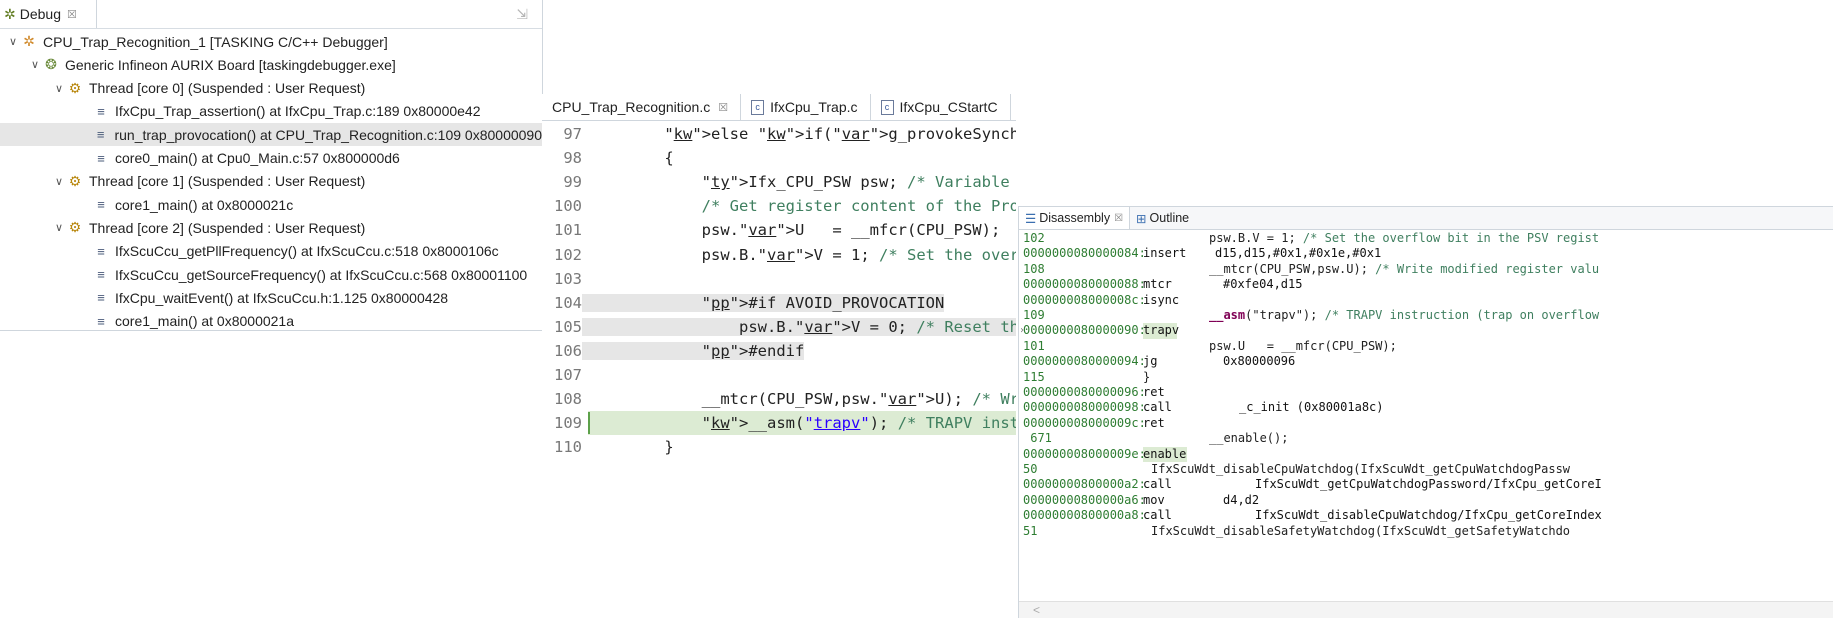 The image size is (1833, 618). I want to click on instruction-line: 000000008000008c: isync, so click(1426, 300).